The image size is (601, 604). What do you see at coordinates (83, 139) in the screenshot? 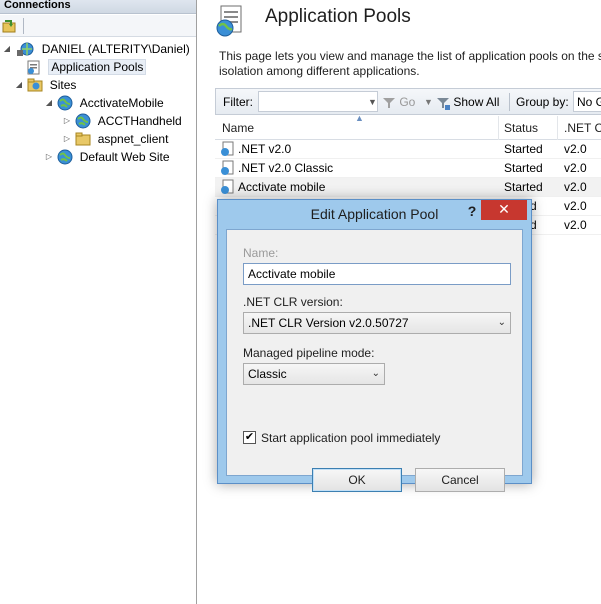
I see `folder-icon` at bounding box center [83, 139].